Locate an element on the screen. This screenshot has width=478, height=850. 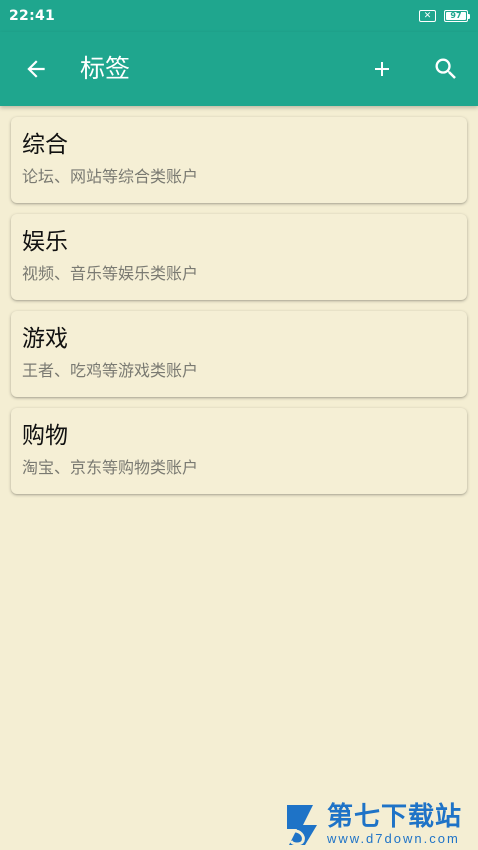
sim-none-icon: ✕ is located at coordinates (427, 16).